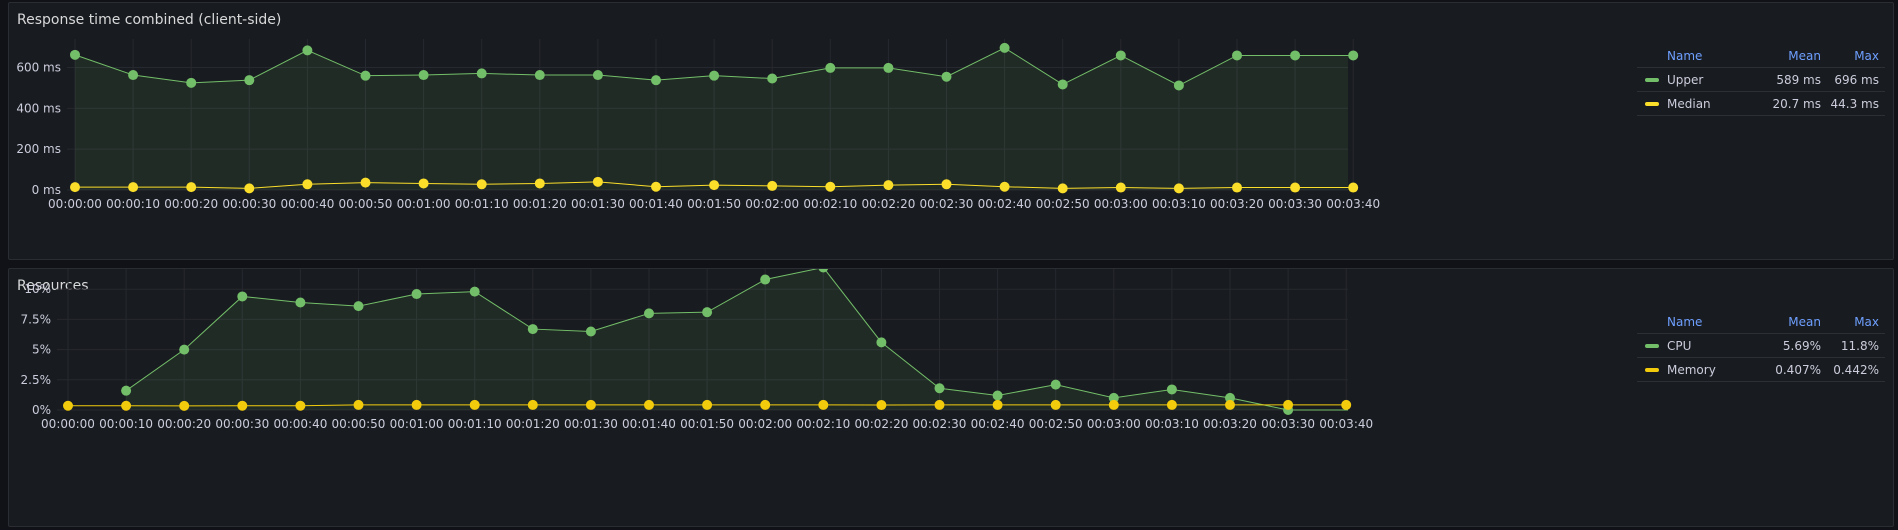  I want to click on x-tick-label: 00:01:00, so click(417, 424).